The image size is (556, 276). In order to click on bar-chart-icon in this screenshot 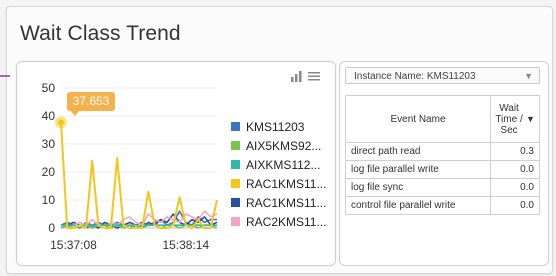, I will do `click(297, 76)`.